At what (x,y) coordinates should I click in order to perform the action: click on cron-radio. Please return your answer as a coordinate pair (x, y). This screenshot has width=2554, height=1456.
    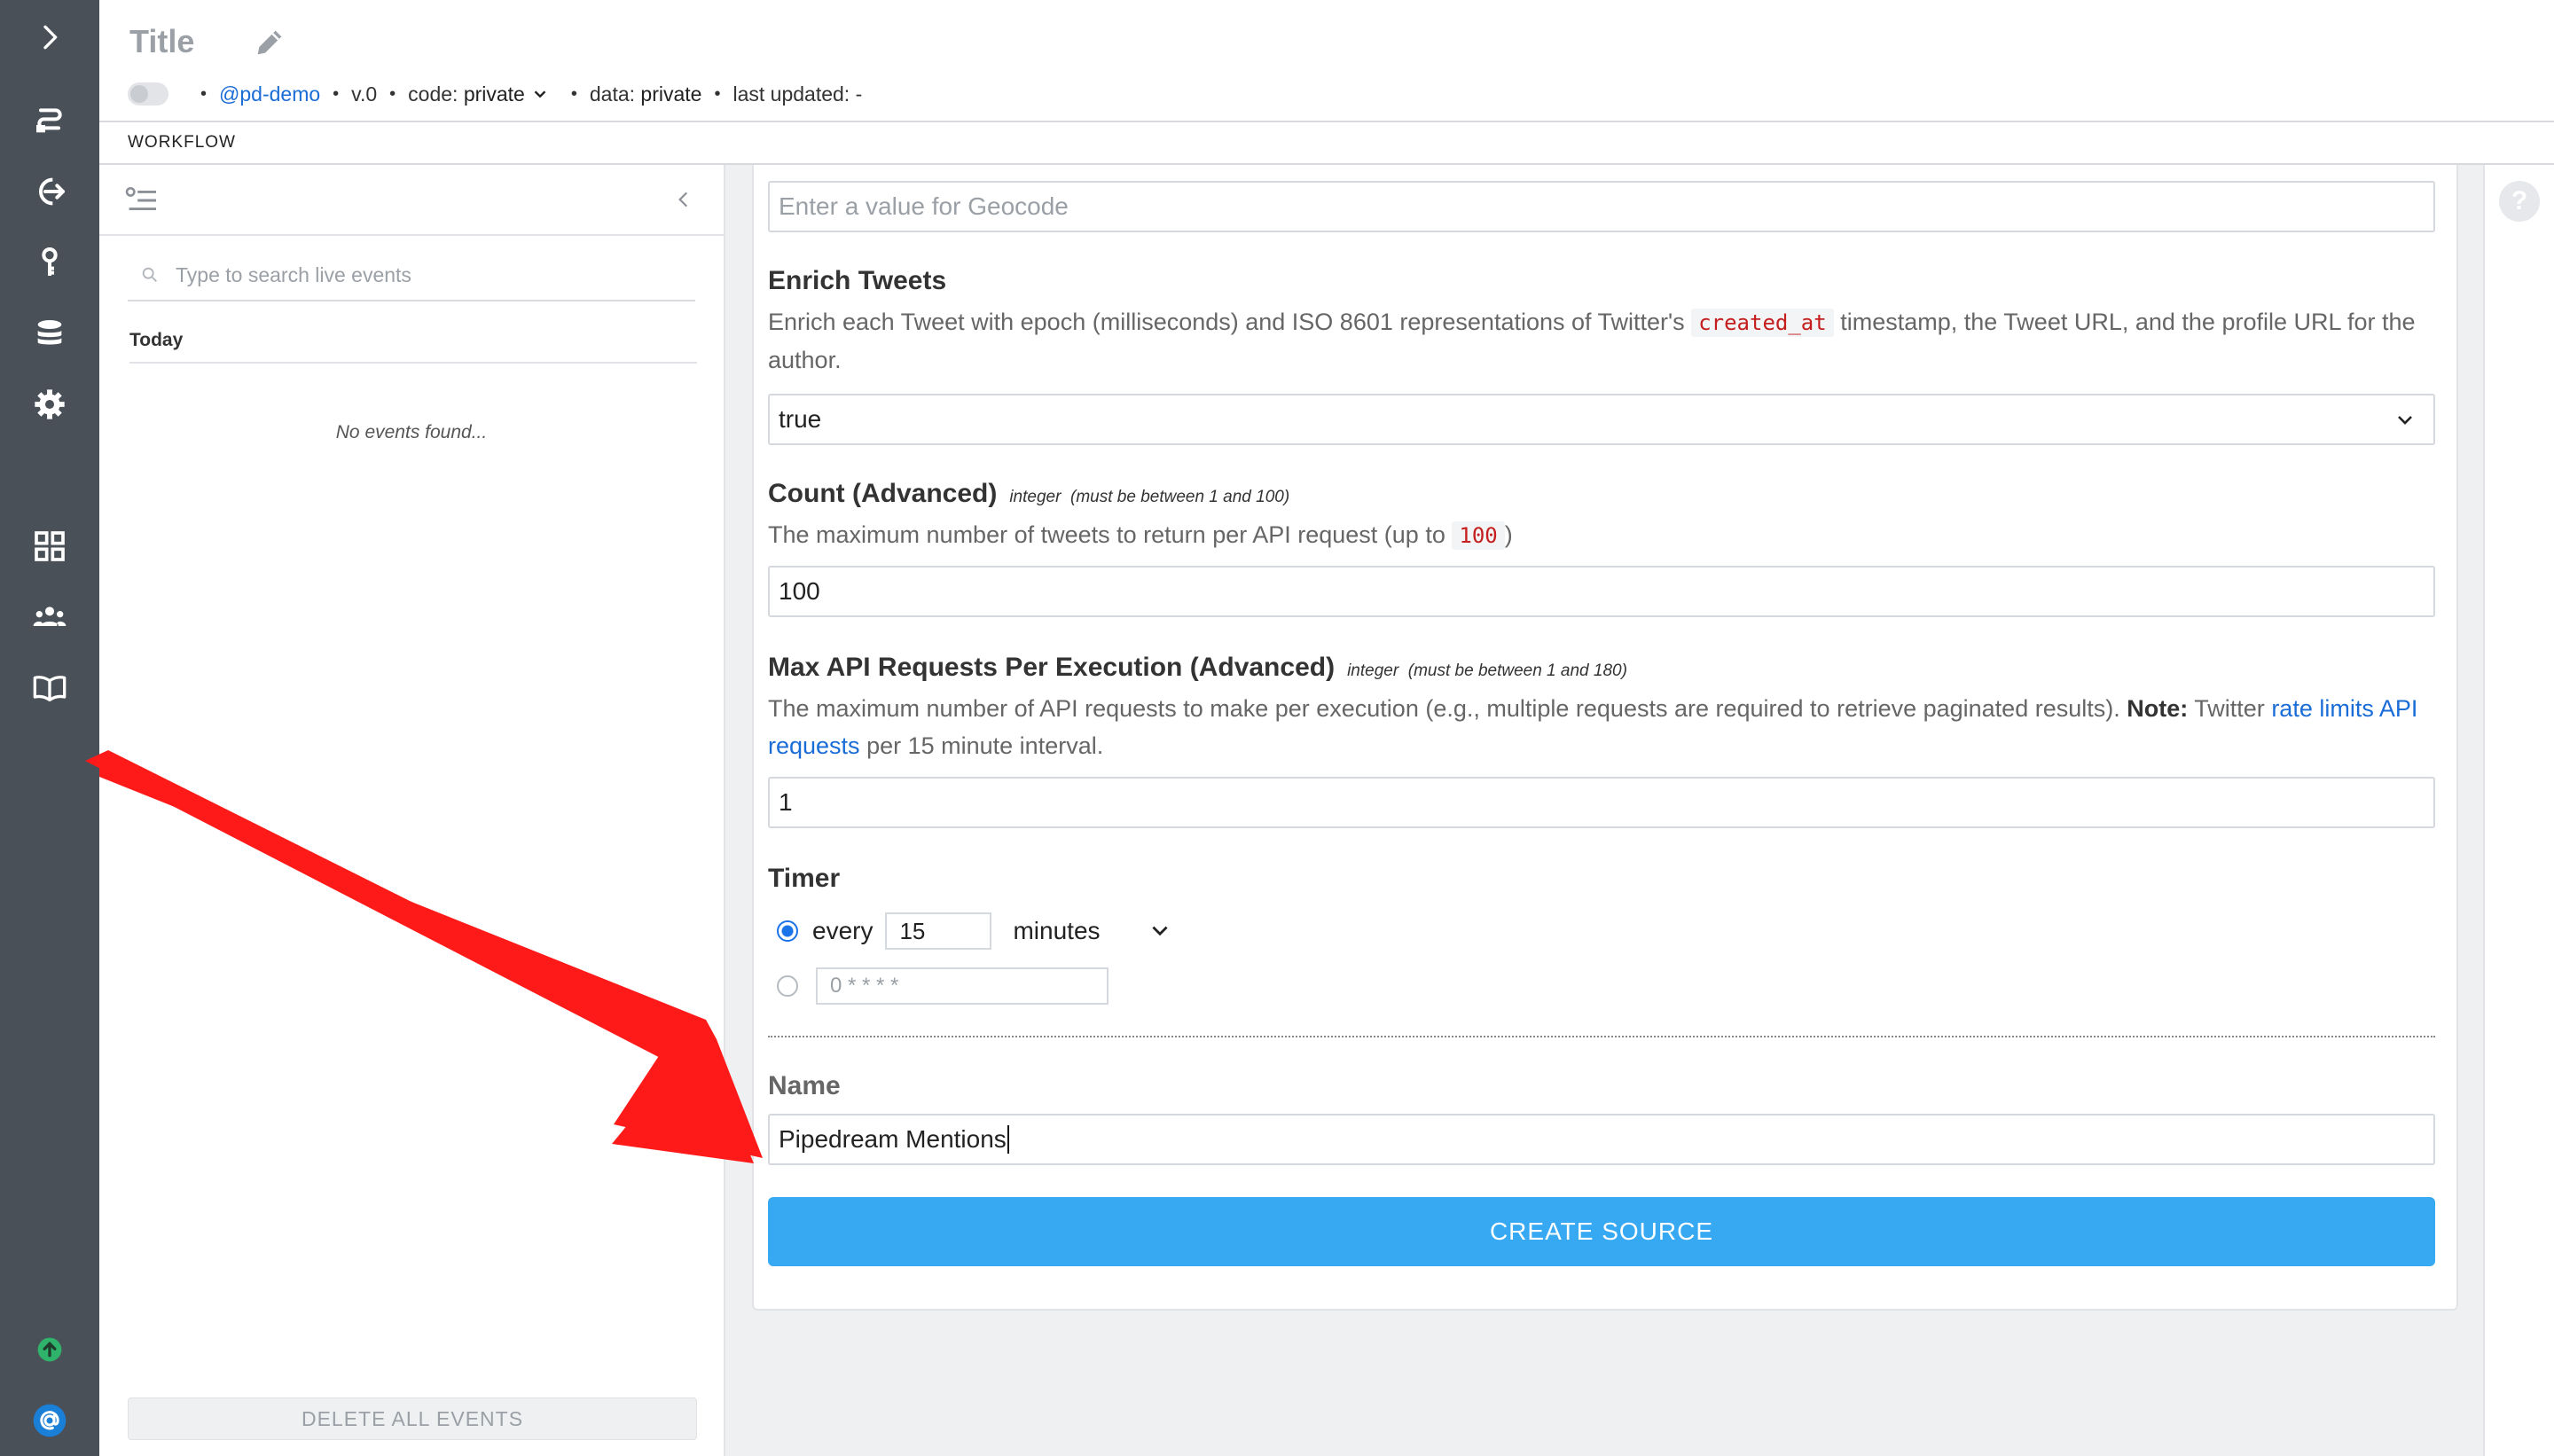
    Looking at the image, I should click on (787, 986).